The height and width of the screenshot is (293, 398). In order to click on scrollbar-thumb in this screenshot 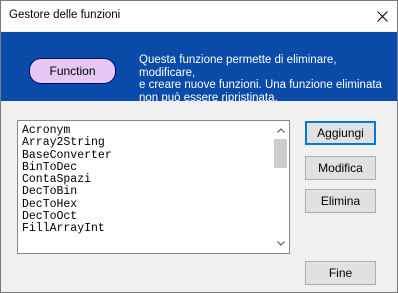, I will do `click(280, 153)`.